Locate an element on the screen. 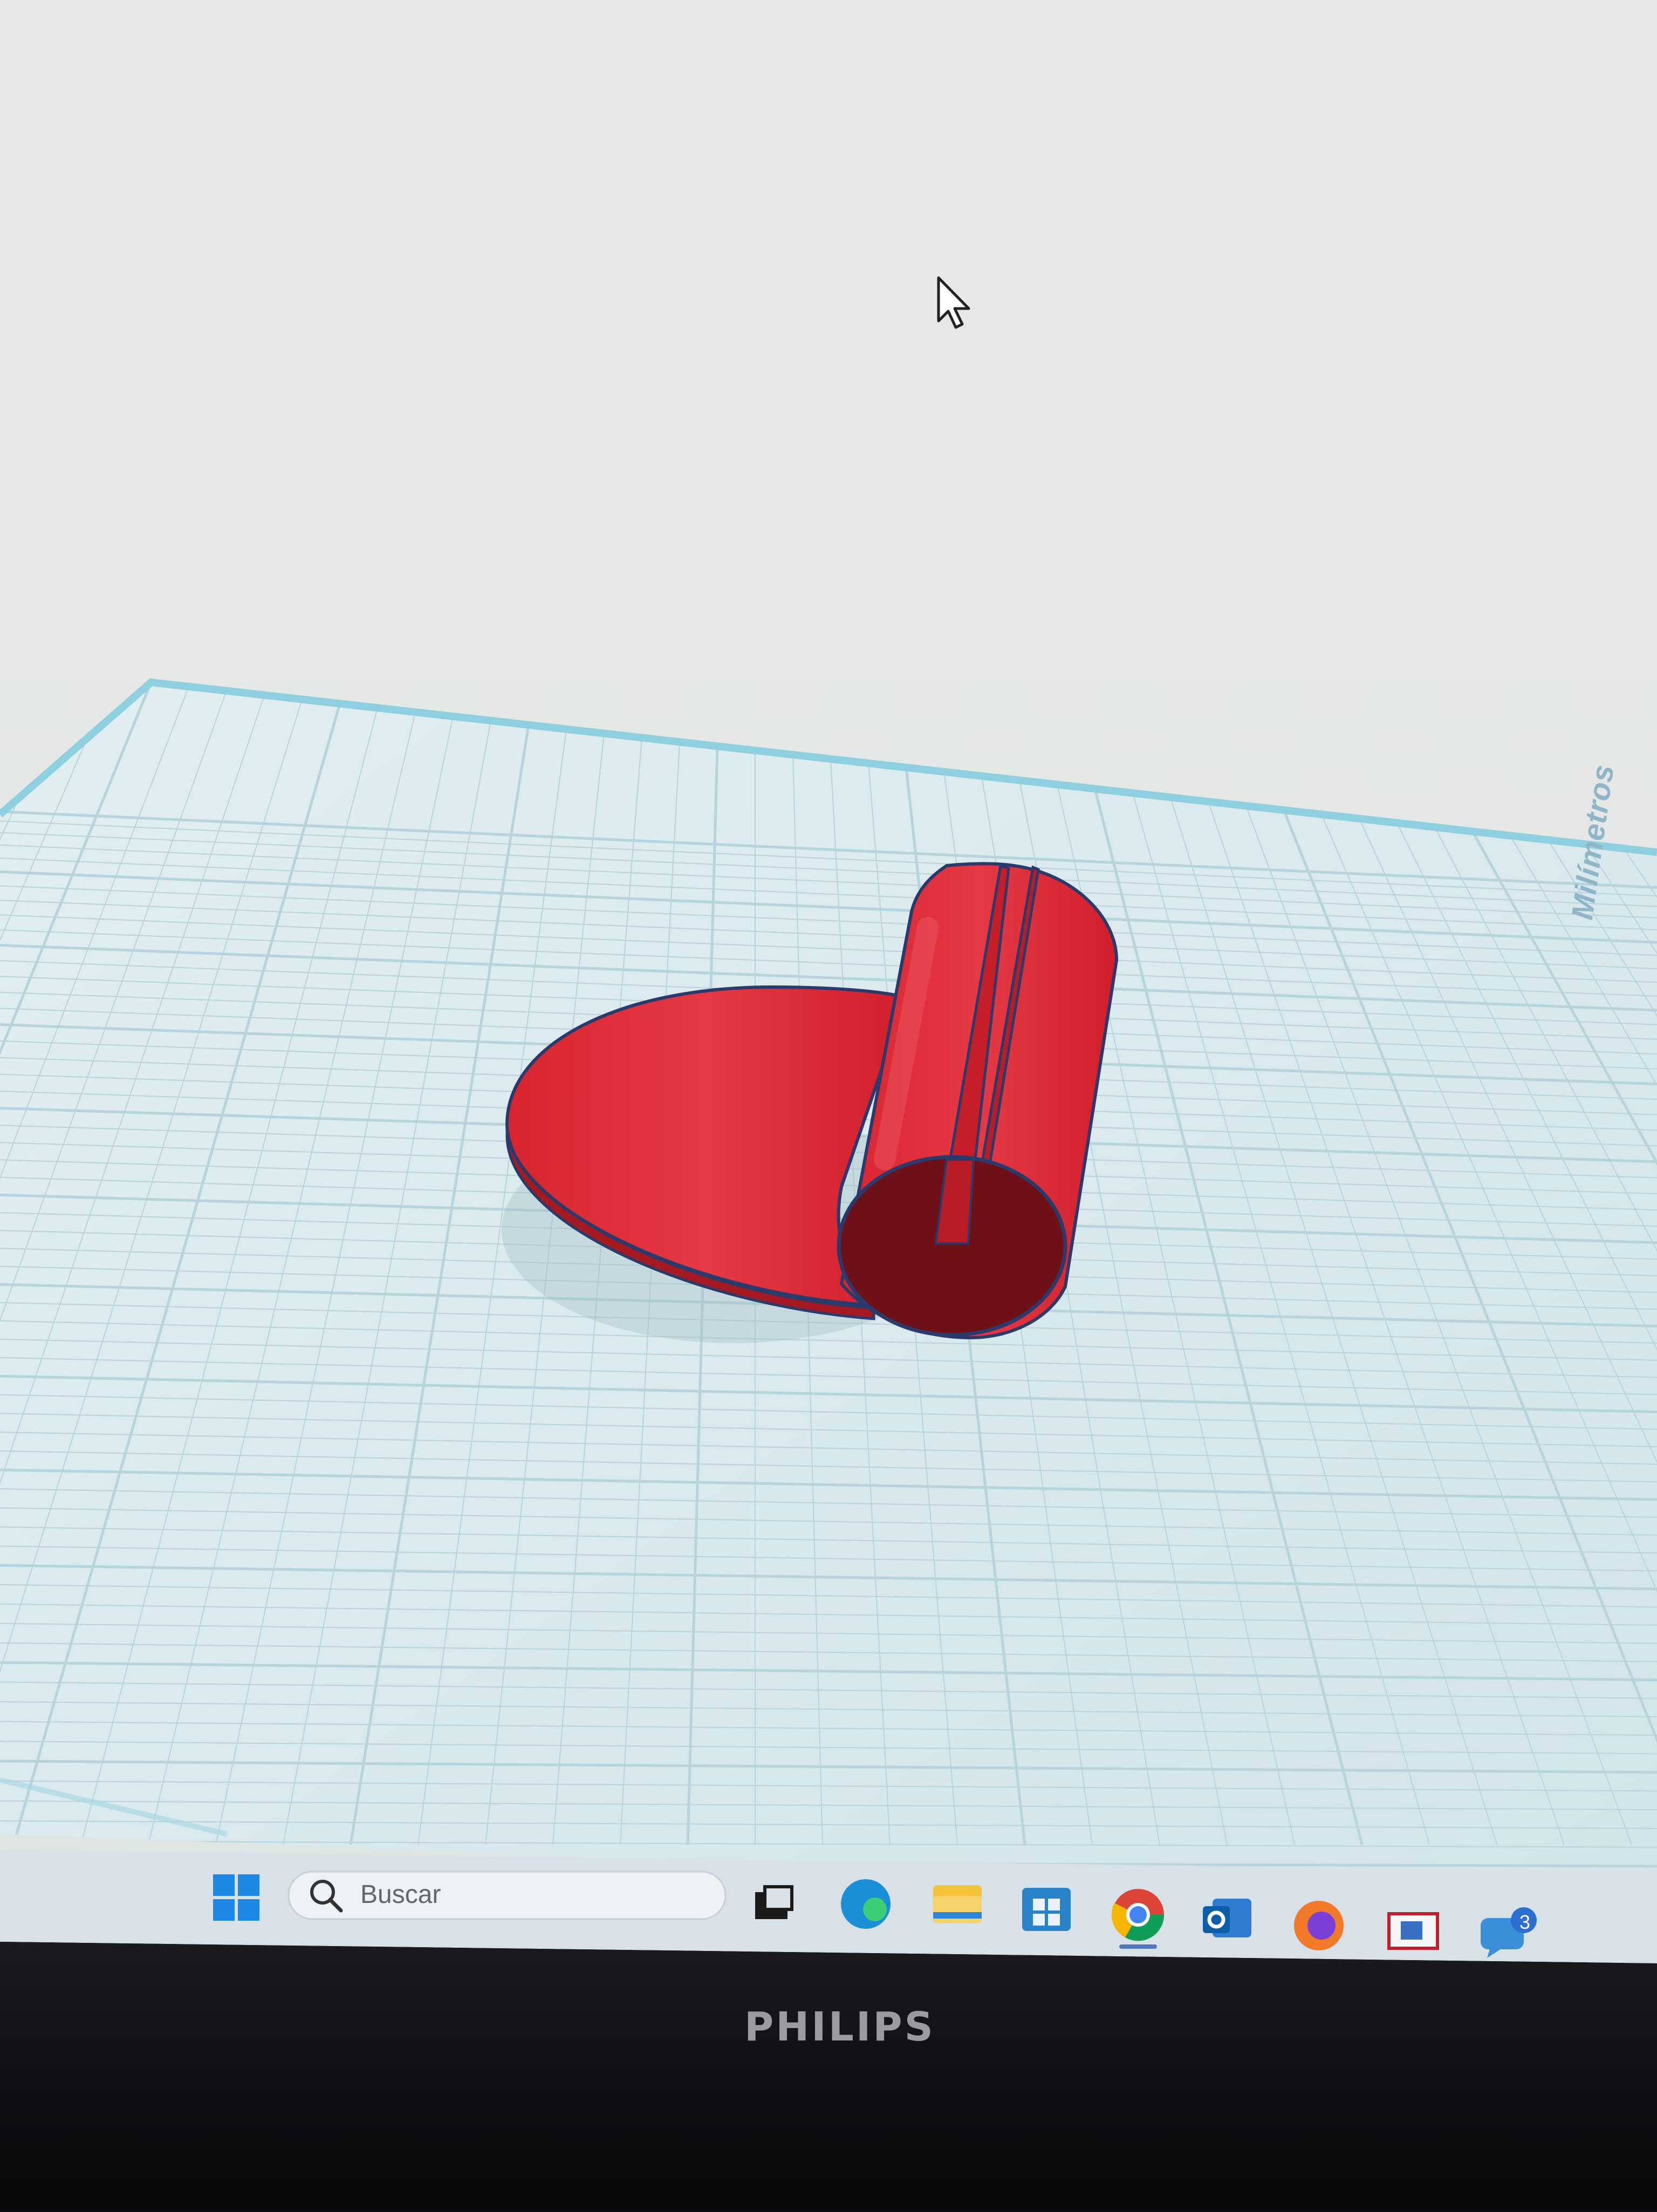  notification-badge-count: 3 is located at coordinates (1524, 1922).